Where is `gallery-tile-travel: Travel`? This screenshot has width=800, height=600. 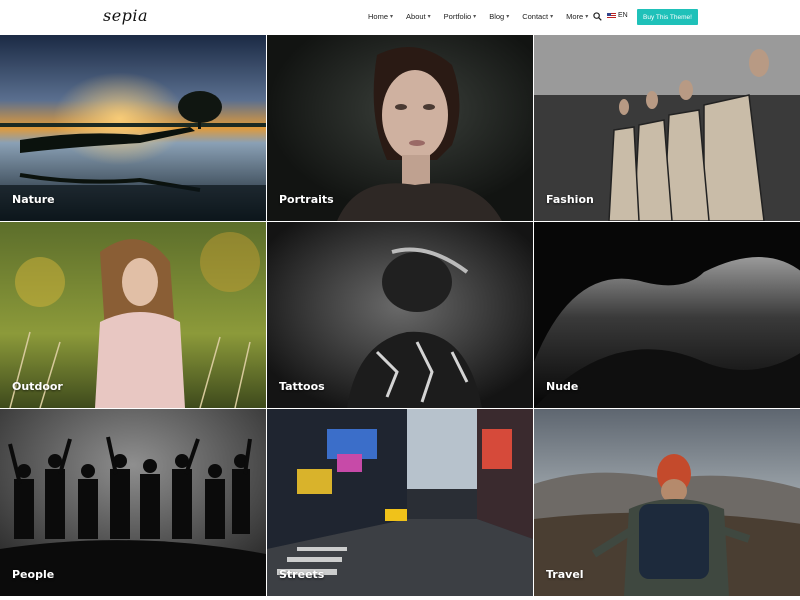
gallery-tile-travel: Travel is located at coordinates (667, 502).